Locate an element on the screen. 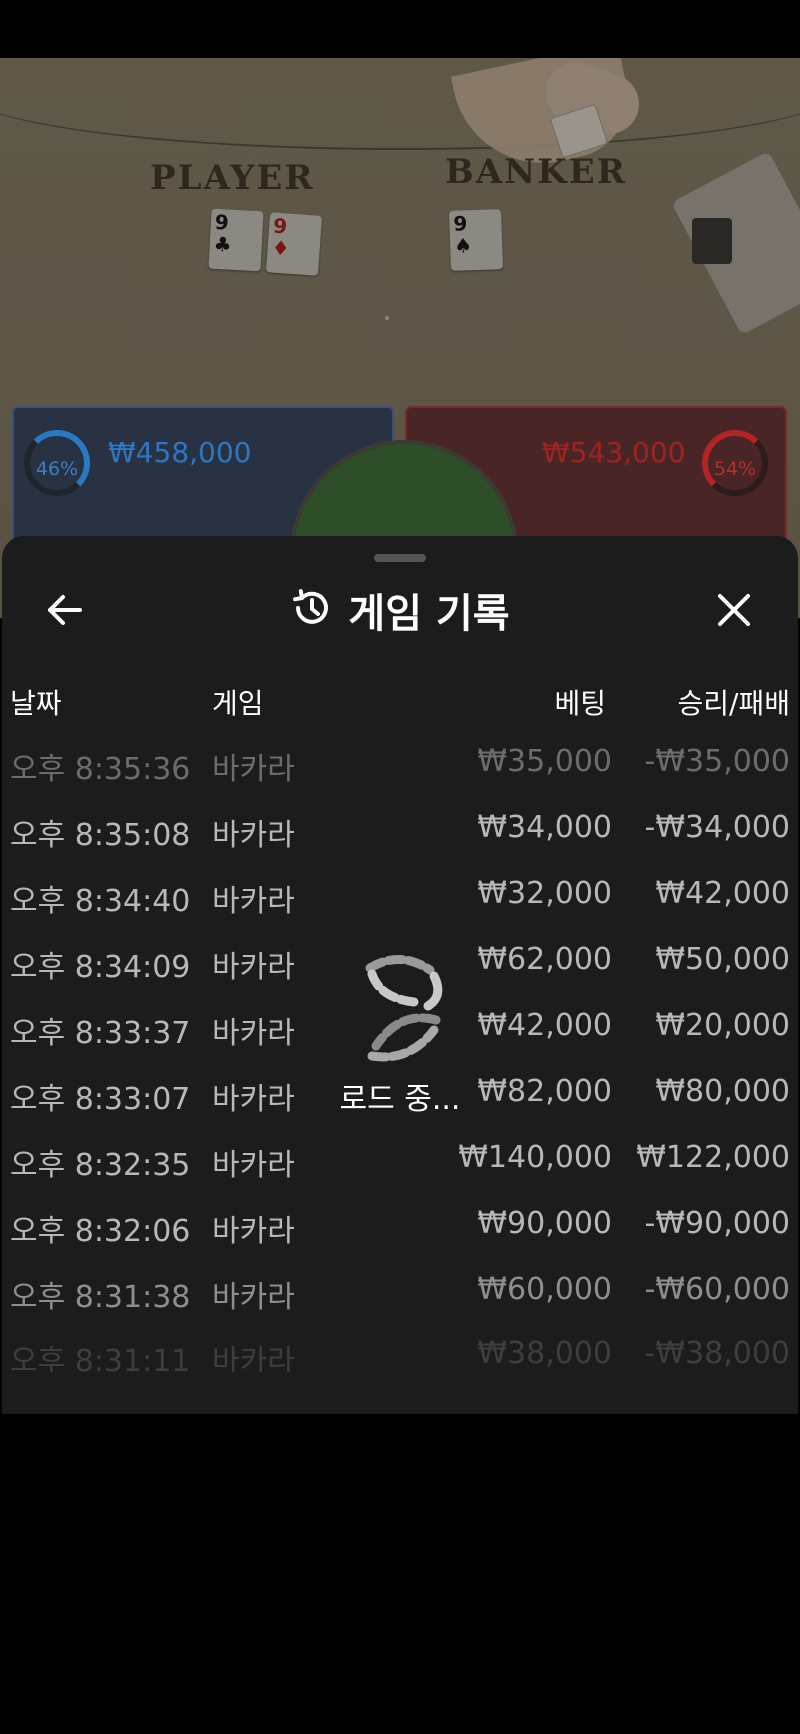 The width and height of the screenshot is (800, 1734). drag-handle is located at coordinates (400, 558).